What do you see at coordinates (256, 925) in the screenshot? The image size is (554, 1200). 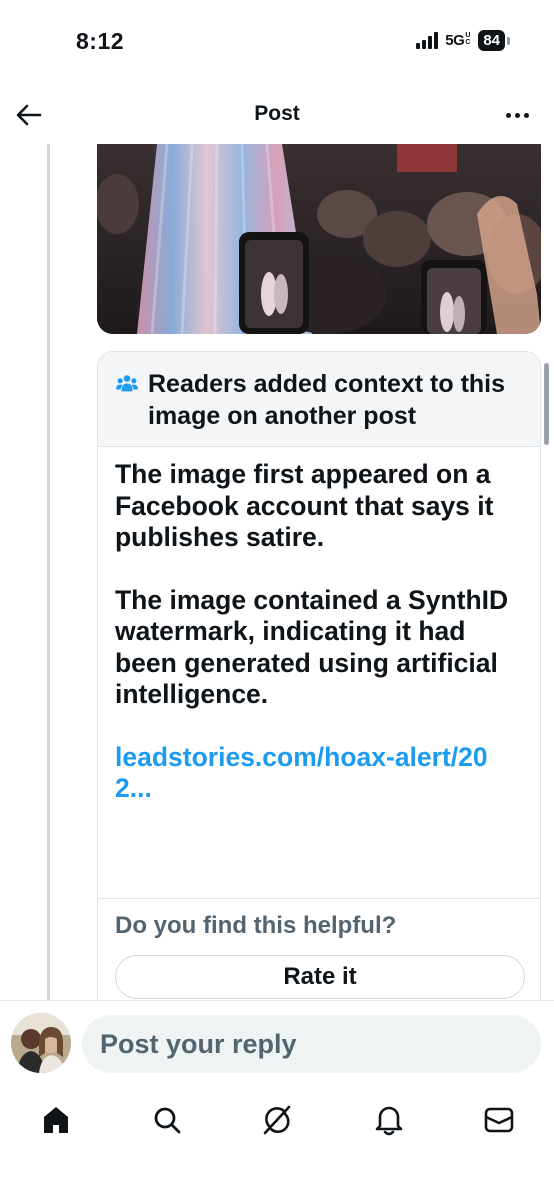 I see `helpful-question: Do you find this helpful?` at bounding box center [256, 925].